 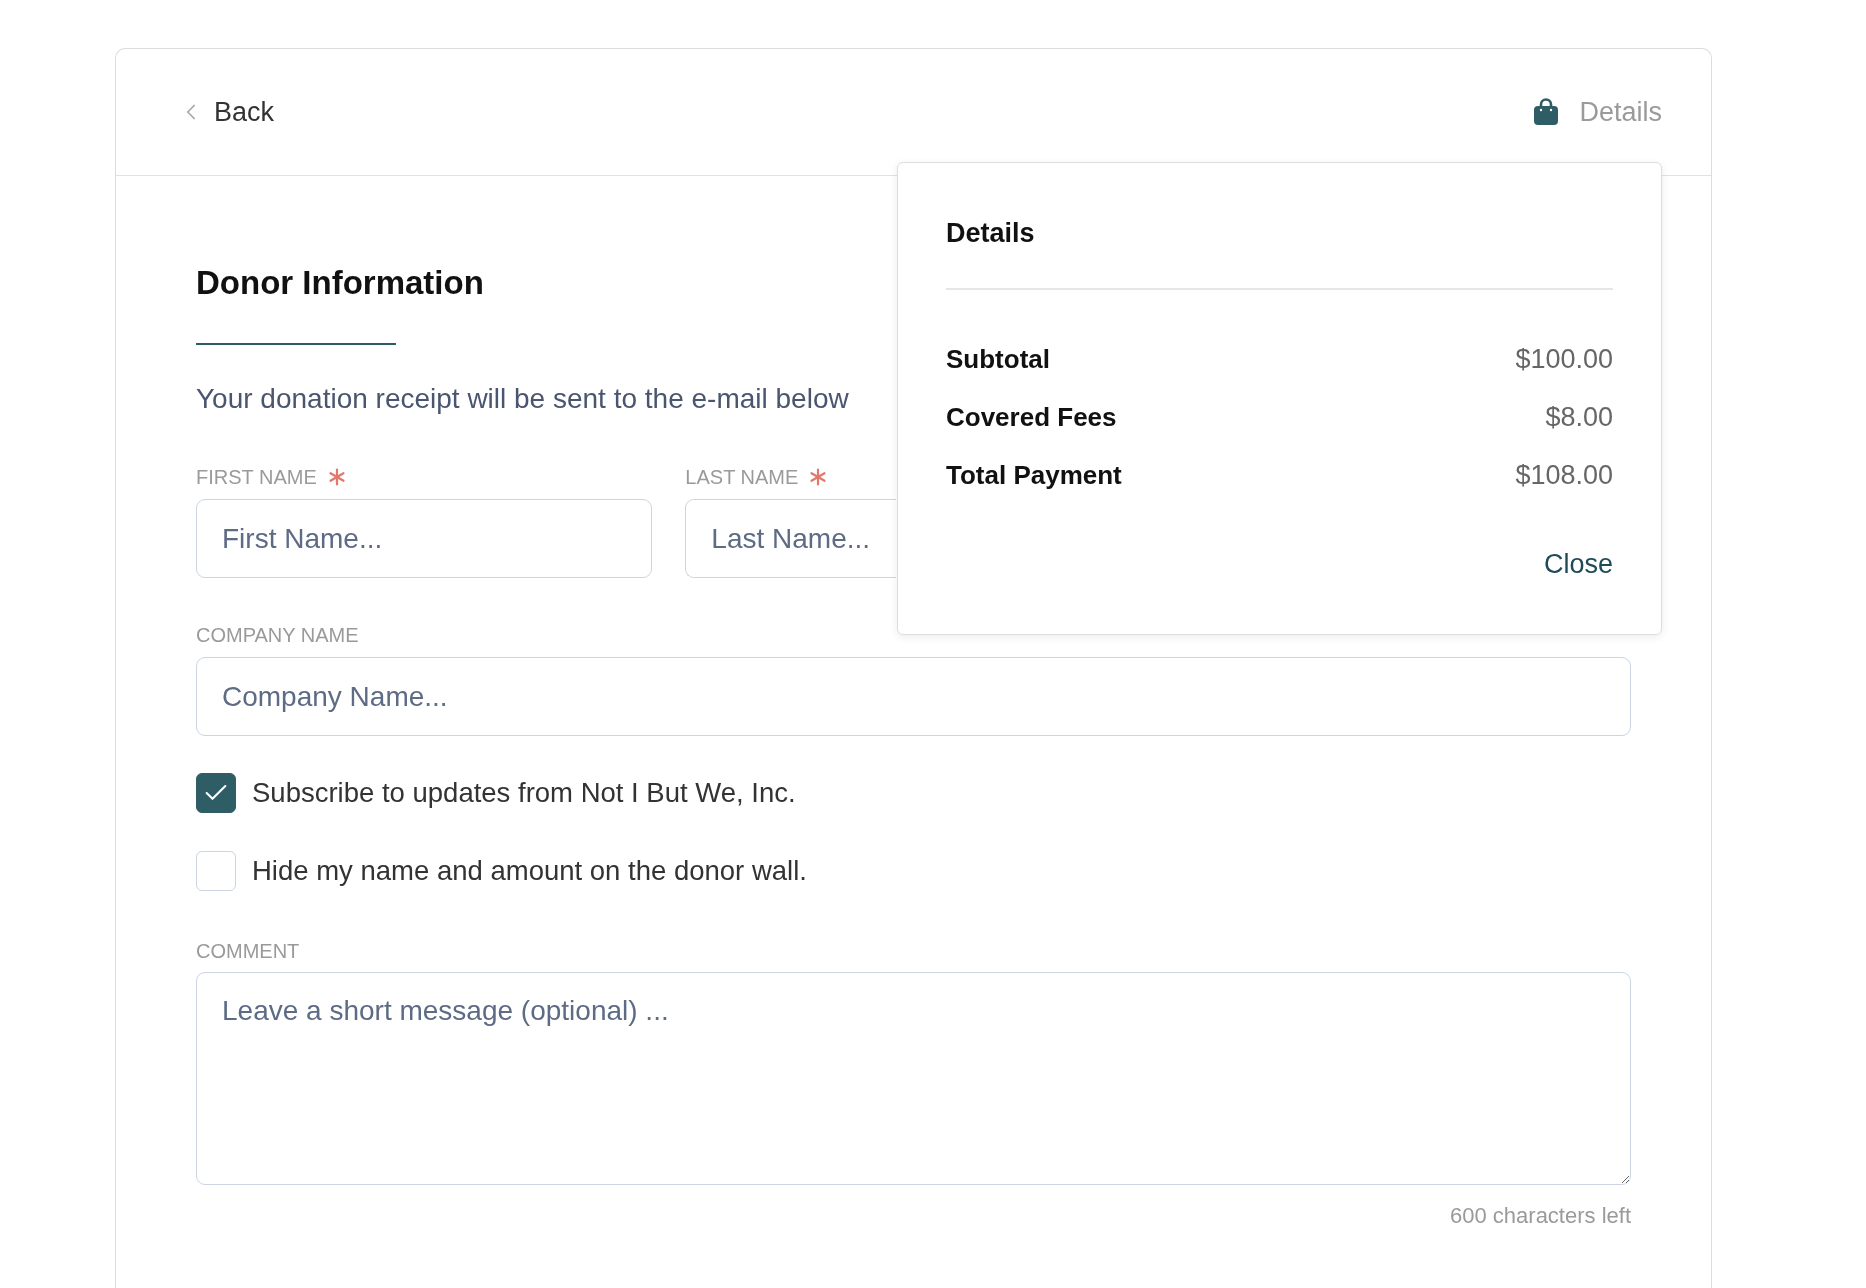 What do you see at coordinates (998, 359) in the screenshot?
I see `summary-label: Subtotal` at bounding box center [998, 359].